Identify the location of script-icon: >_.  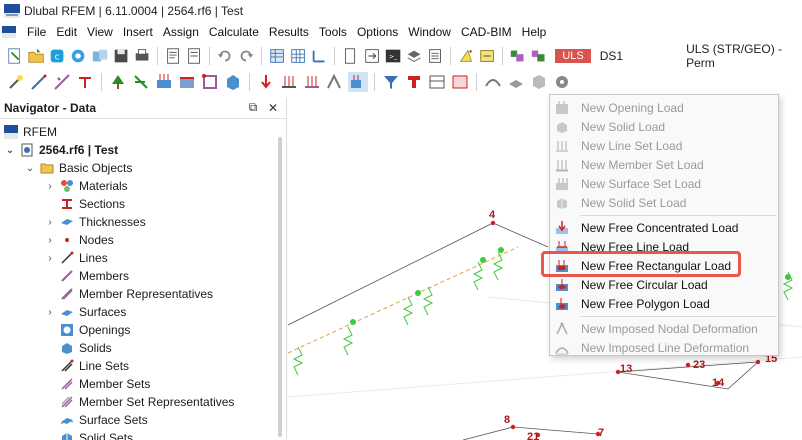
(393, 56).